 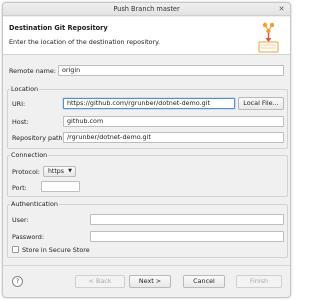 What do you see at coordinates (187, 236) in the screenshot?
I see `password-field` at bounding box center [187, 236].